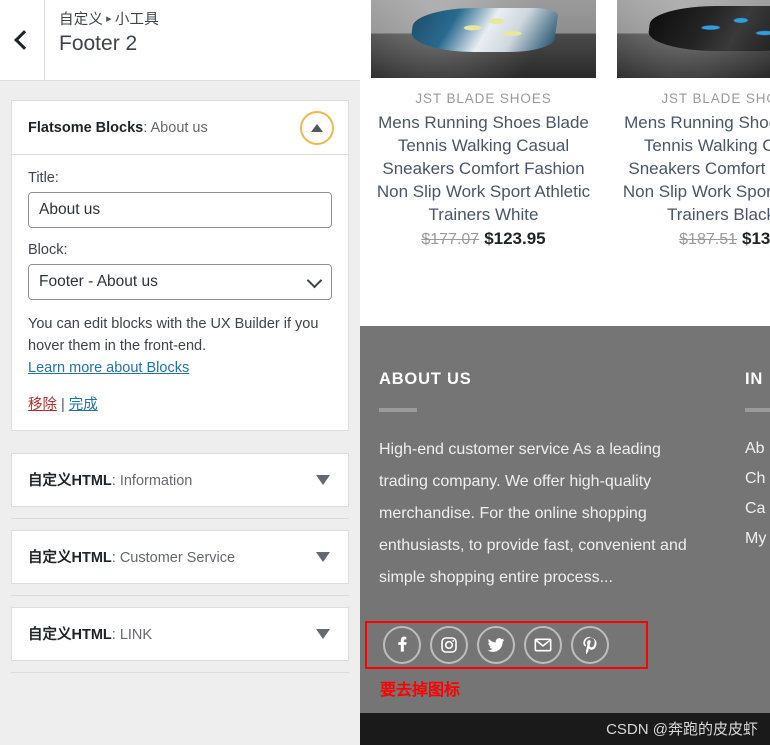 The image size is (770, 745). What do you see at coordinates (425, 379) in the screenshot?
I see `footer-column-title: ABOUT US` at bounding box center [425, 379].